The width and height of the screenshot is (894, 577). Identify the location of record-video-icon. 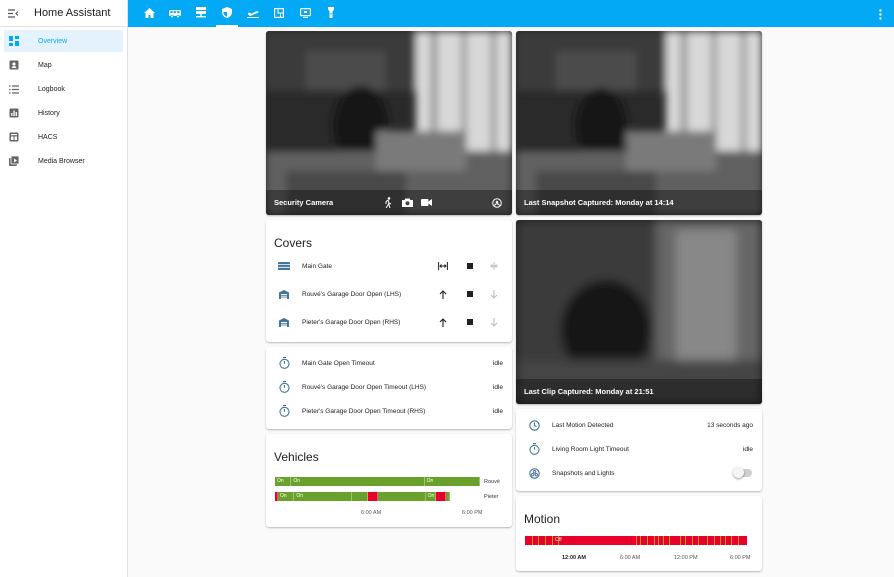
(426, 202).